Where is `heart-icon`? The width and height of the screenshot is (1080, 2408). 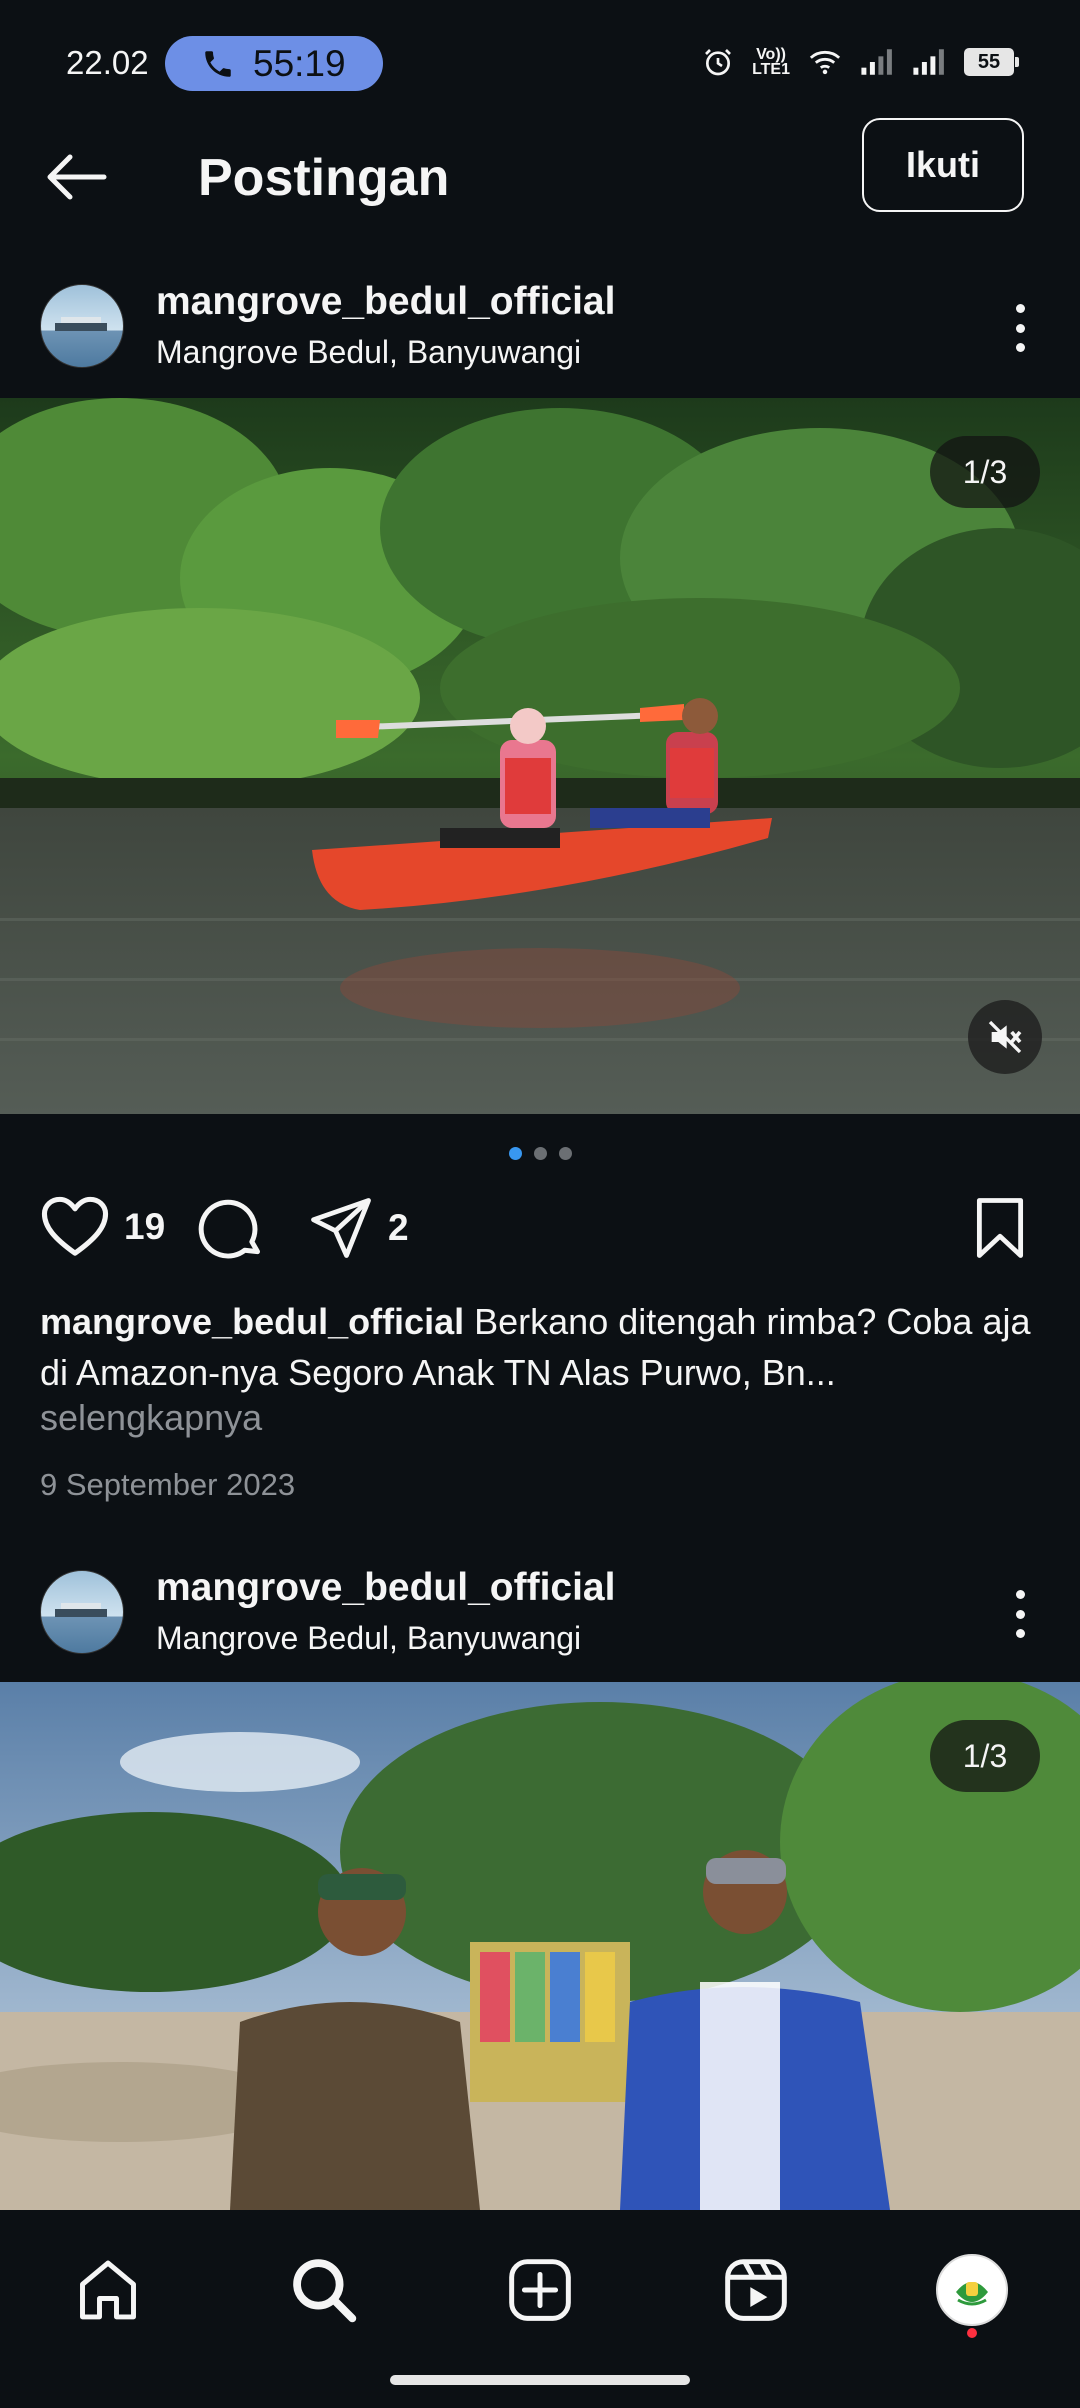 heart-icon is located at coordinates (75, 1226).